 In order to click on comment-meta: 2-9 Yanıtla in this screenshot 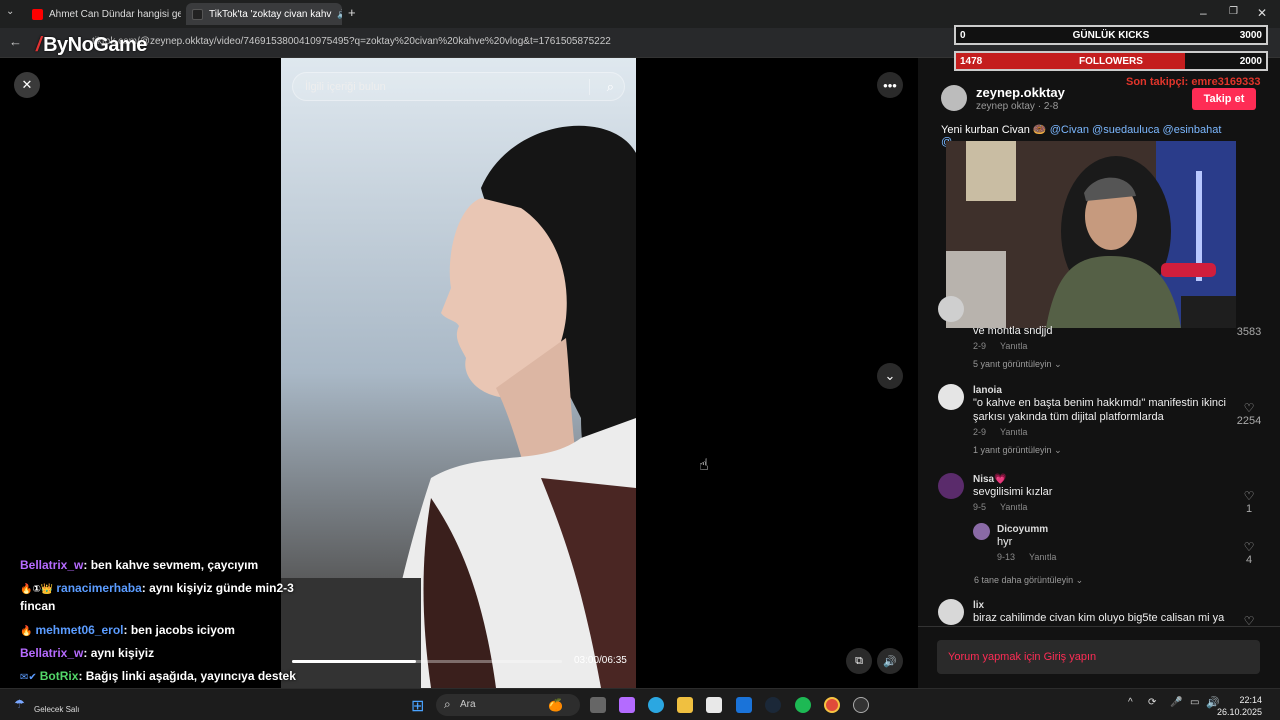, I will do `click(1123, 346)`.